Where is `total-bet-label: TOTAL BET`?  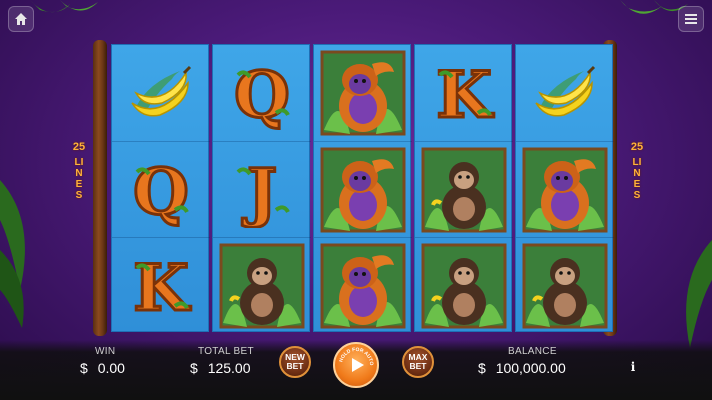
total-bet-label: TOTAL BET is located at coordinates (226, 351).